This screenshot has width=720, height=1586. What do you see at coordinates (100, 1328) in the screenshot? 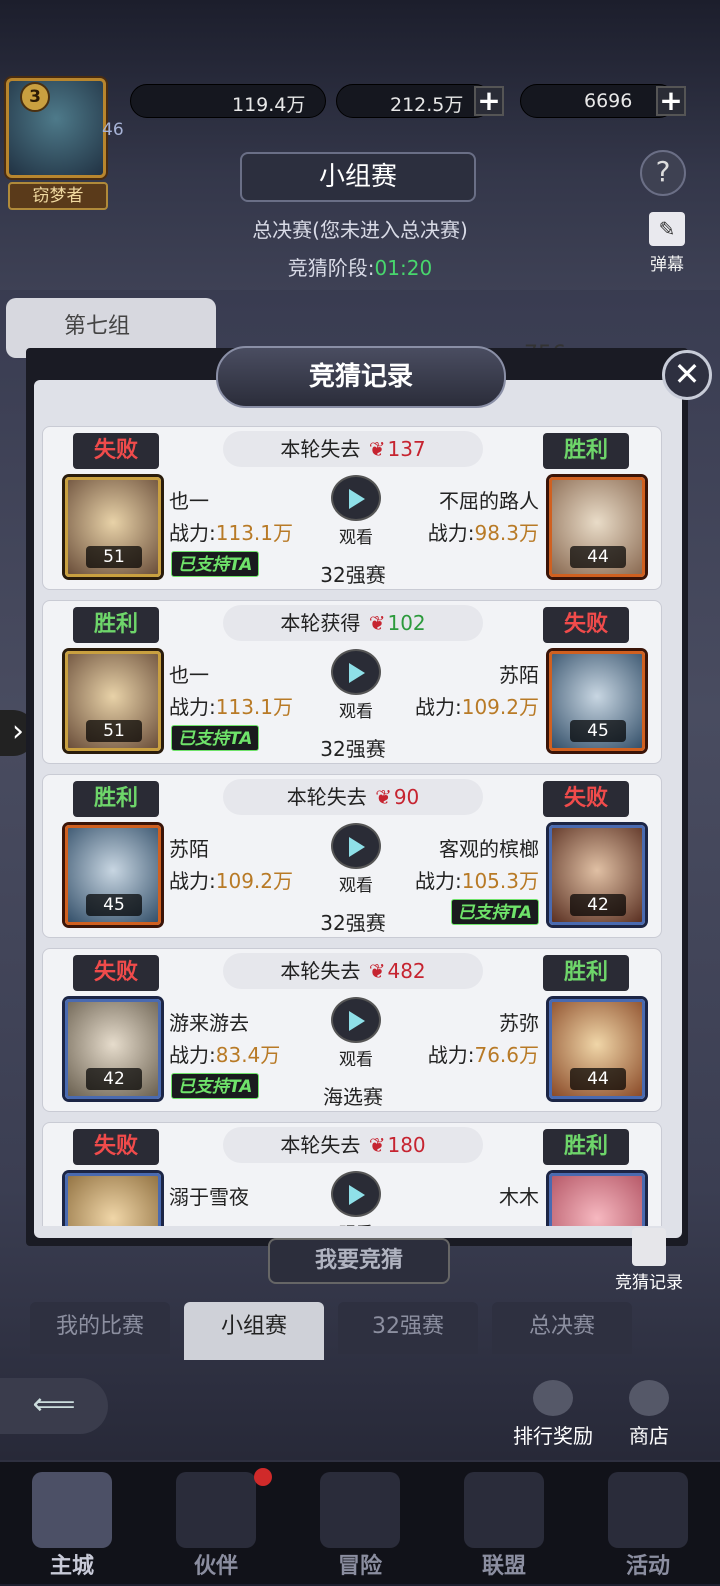
I see `tab-my-matches: 我的比赛` at bounding box center [100, 1328].